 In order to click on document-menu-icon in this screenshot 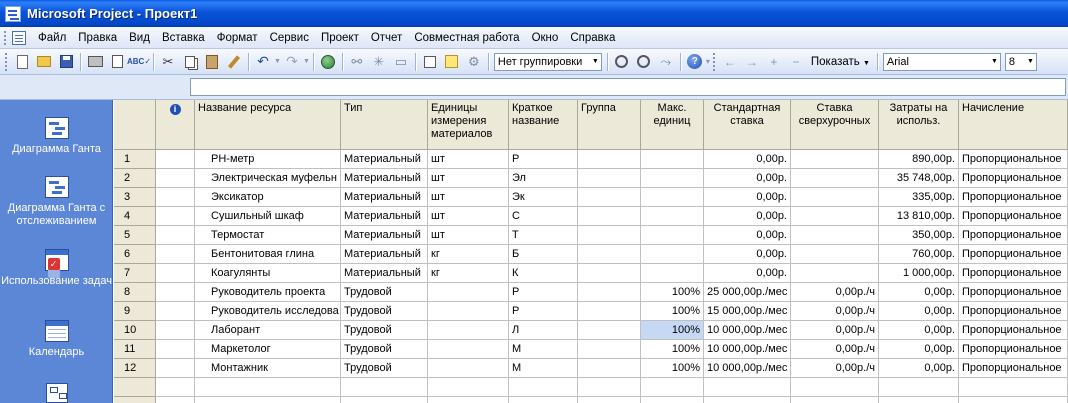, I will do `click(19, 37)`.